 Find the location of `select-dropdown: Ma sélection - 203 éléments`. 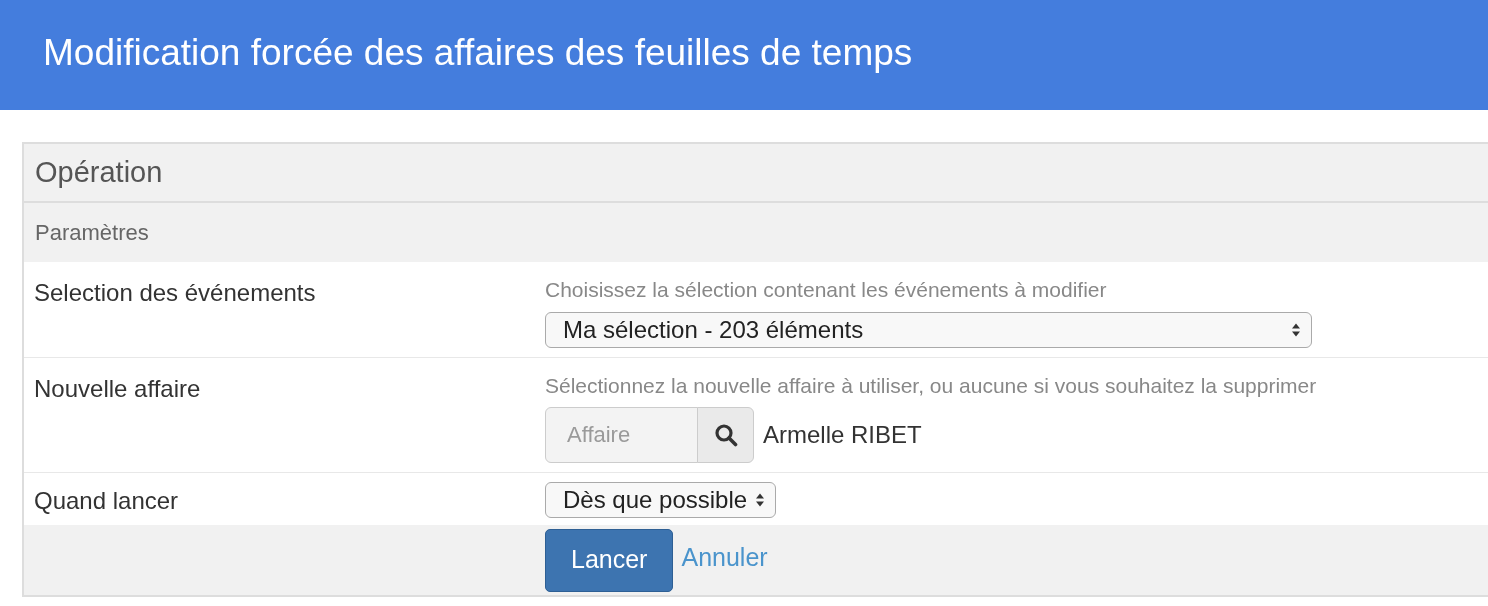

select-dropdown: Ma sélection - 203 éléments is located at coordinates (928, 329).